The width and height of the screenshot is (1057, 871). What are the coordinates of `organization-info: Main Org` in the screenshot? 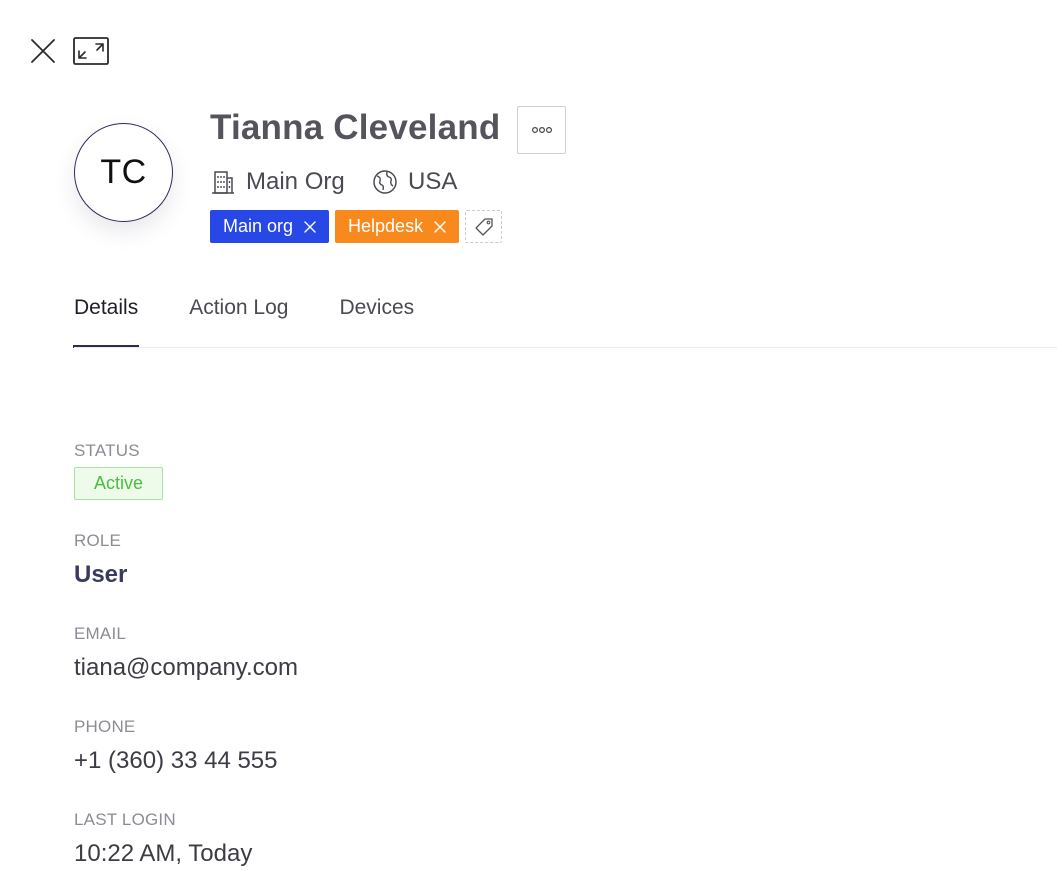 It's located at (277, 182).